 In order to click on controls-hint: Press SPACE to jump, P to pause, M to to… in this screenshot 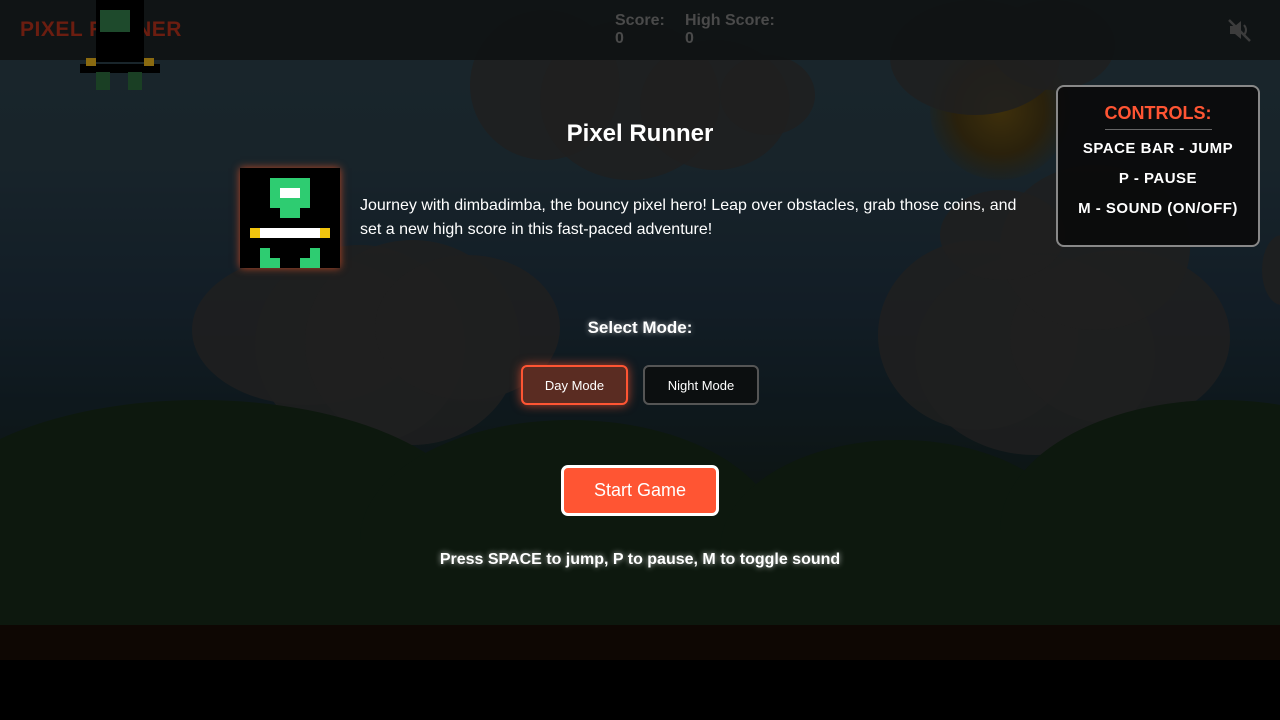, I will do `click(640, 559)`.